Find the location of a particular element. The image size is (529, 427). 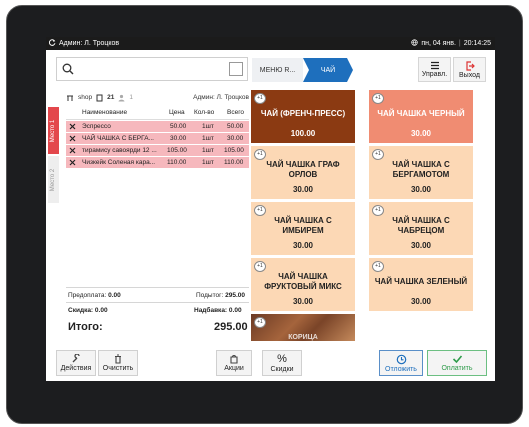

menu-tile: +1 ЧАЙ ЧАШКА ФРУКТОВЫЙ МИКС 30.00 is located at coordinates (303, 284).